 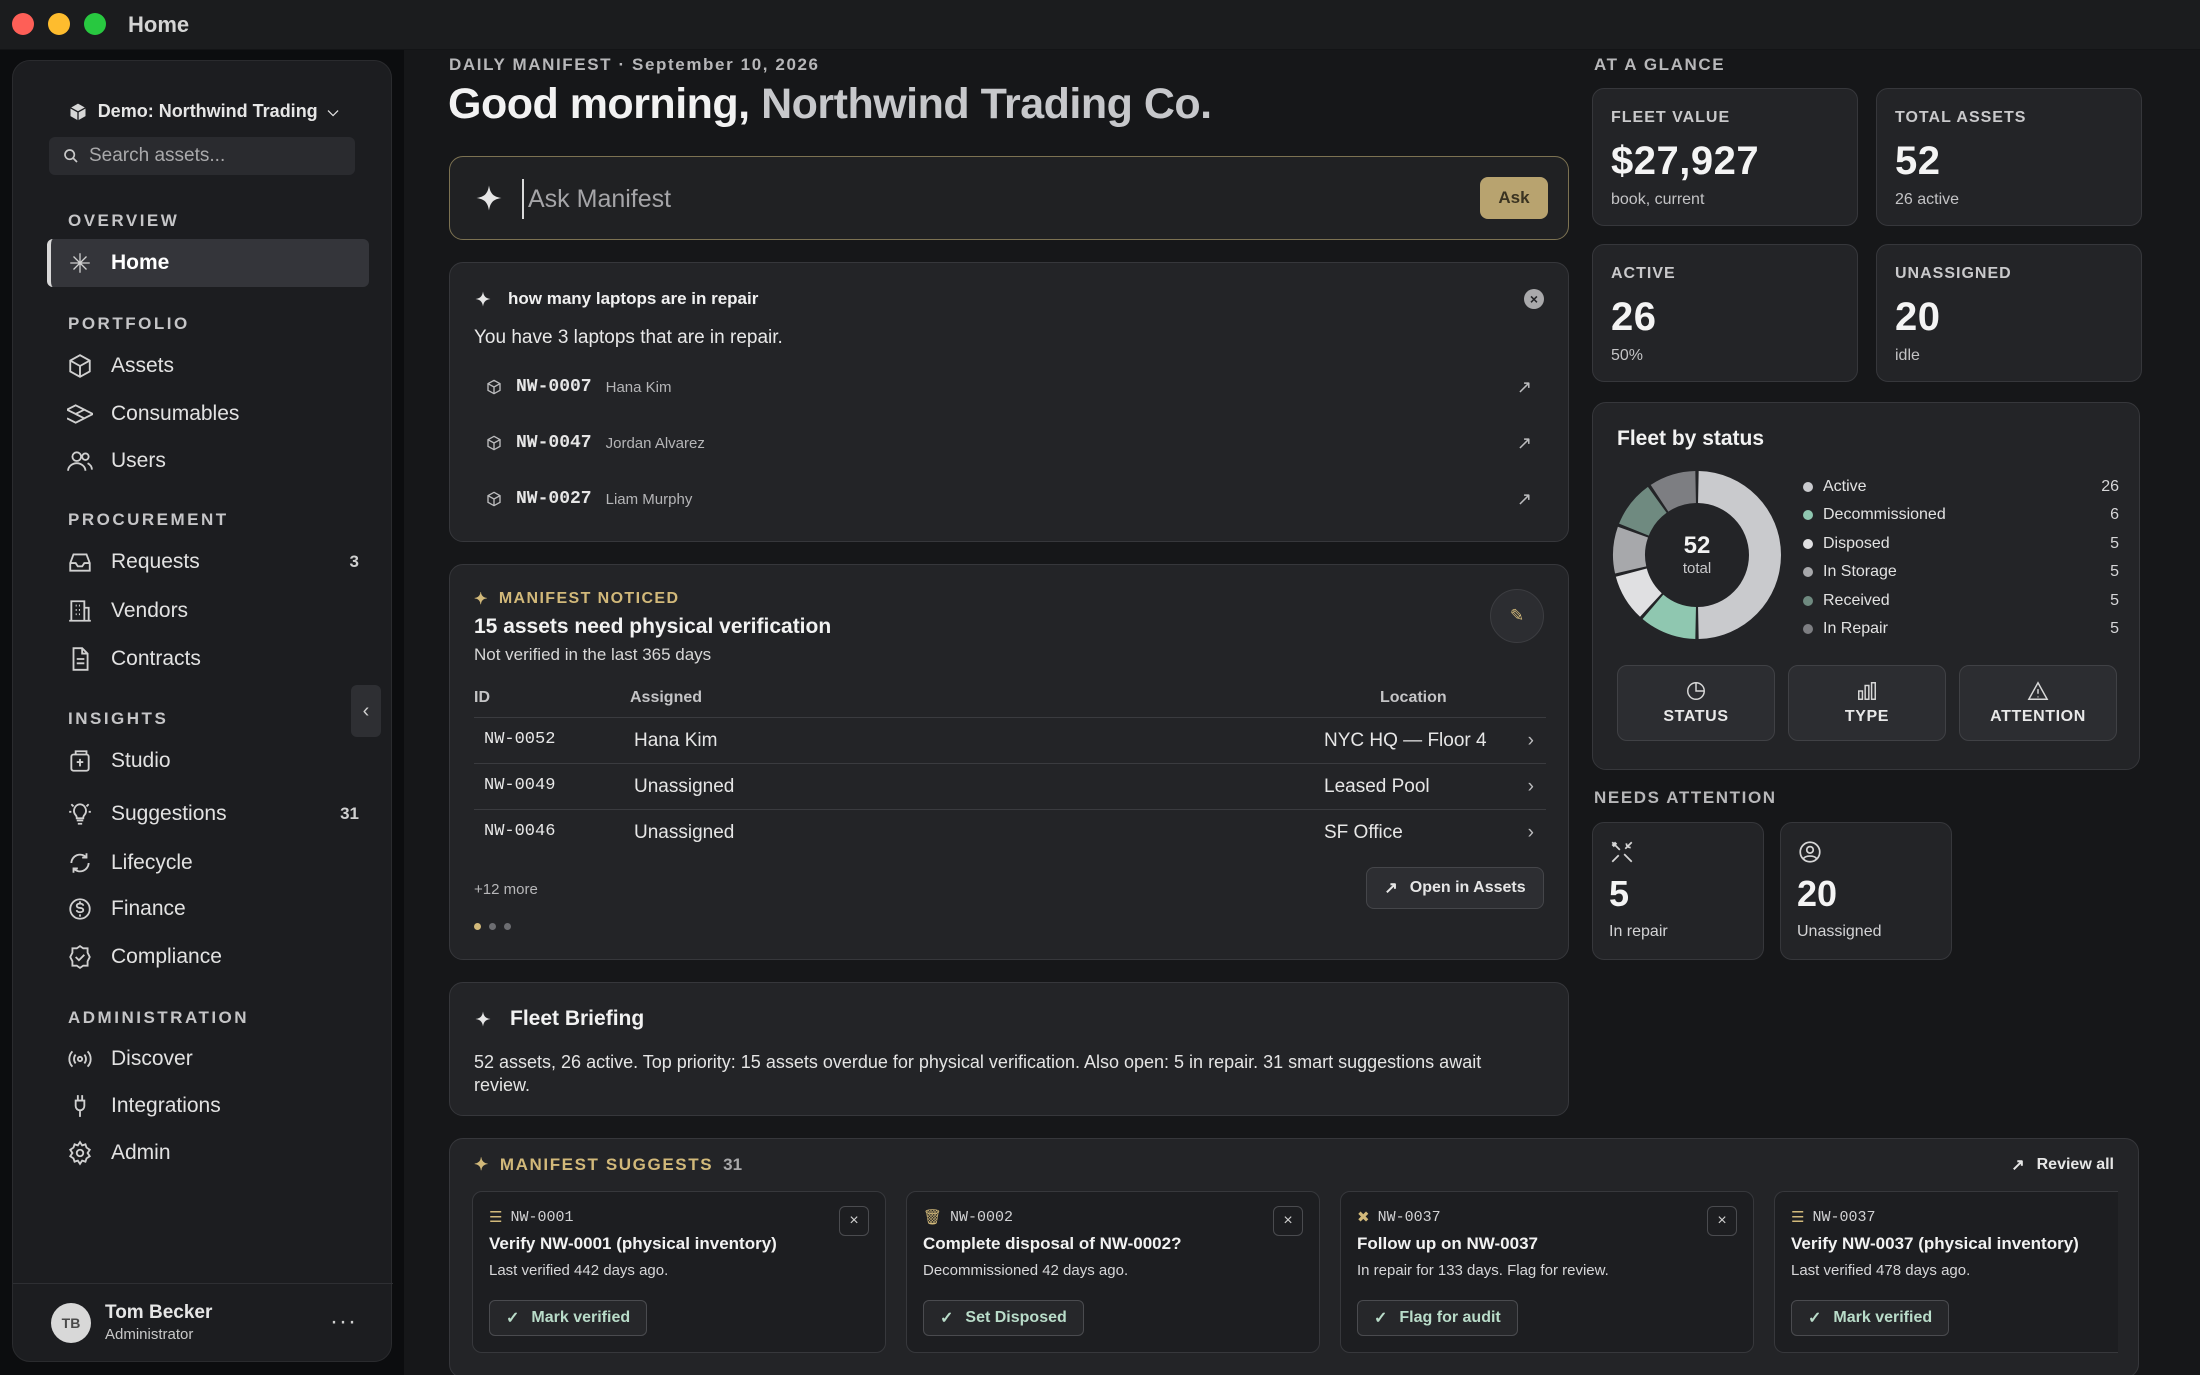 What do you see at coordinates (1961, 117) in the screenshot?
I see `stat-label: TOTAL ASSETS` at bounding box center [1961, 117].